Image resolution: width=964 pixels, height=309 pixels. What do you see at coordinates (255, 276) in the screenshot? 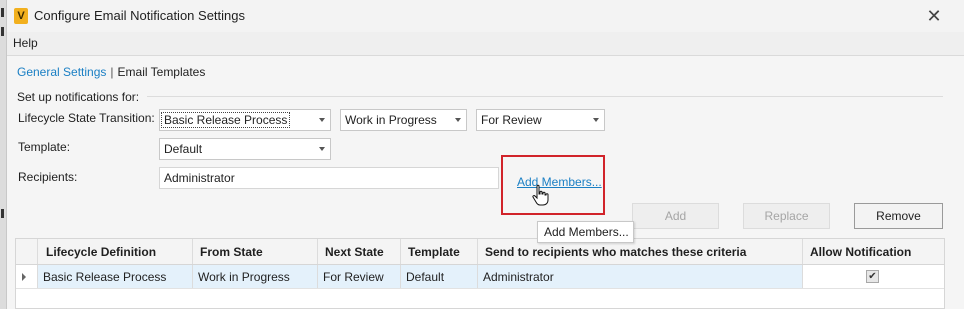
I see `cell-from-state: Work in Progress` at bounding box center [255, 276].